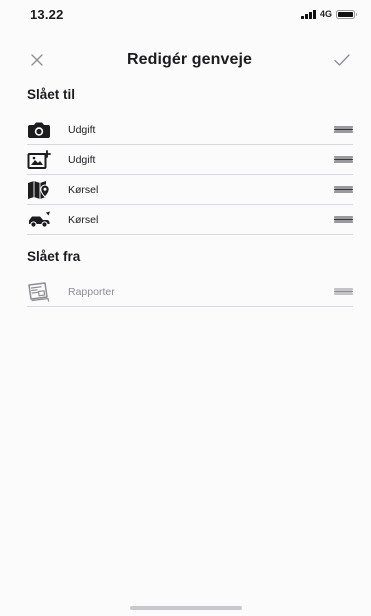 The height and width of the screenshot is (616, 371). What do you see at coordinates (51, 94) in the screenshot?
I see `section-title-enabled: Slået til` at bounding box center [51, 94].